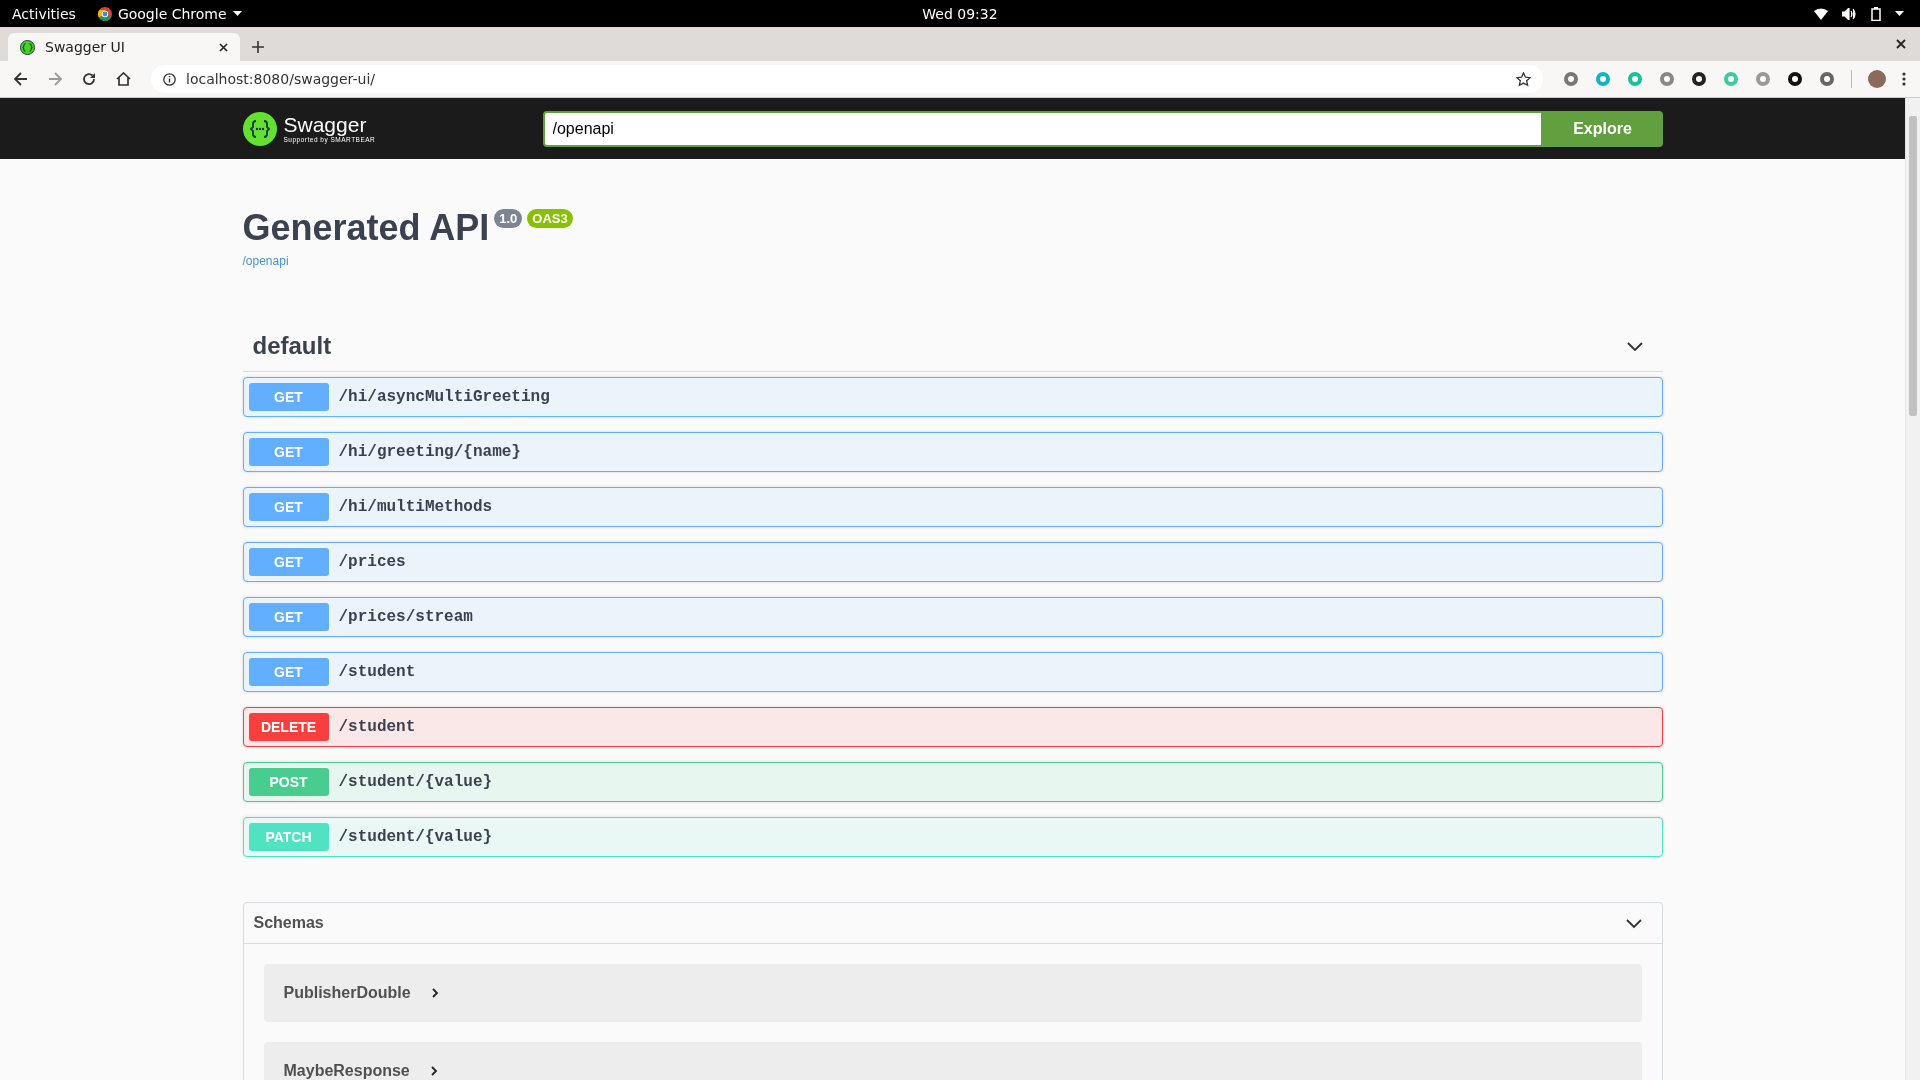 Image resolution: width=1920 pixels, height=1080 pixels. What do you see at coordinates (444, 397) in the screenshot?
I see `operation-path: /hi/asyncMultiGreeting` at bounding box center [444, 397].